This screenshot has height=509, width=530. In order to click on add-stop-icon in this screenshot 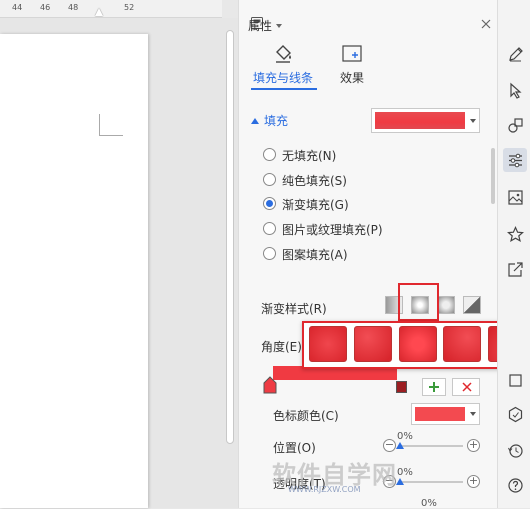, I will do `click(434, 387)`.